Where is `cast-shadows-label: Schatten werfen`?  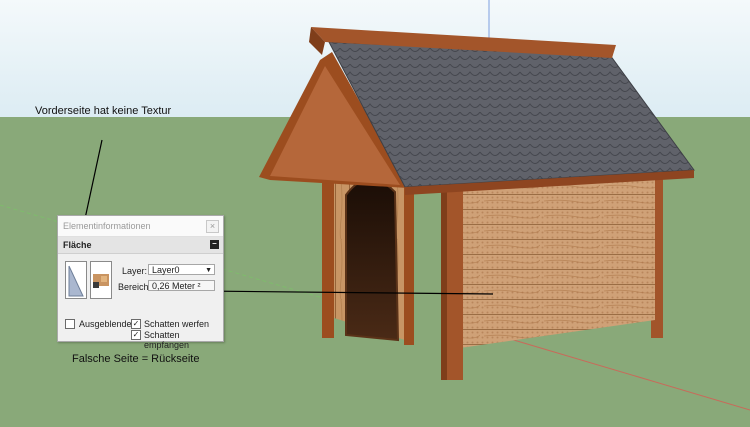
cast-shadows-label: Schatten werfen is located at coordinates (177, 324).